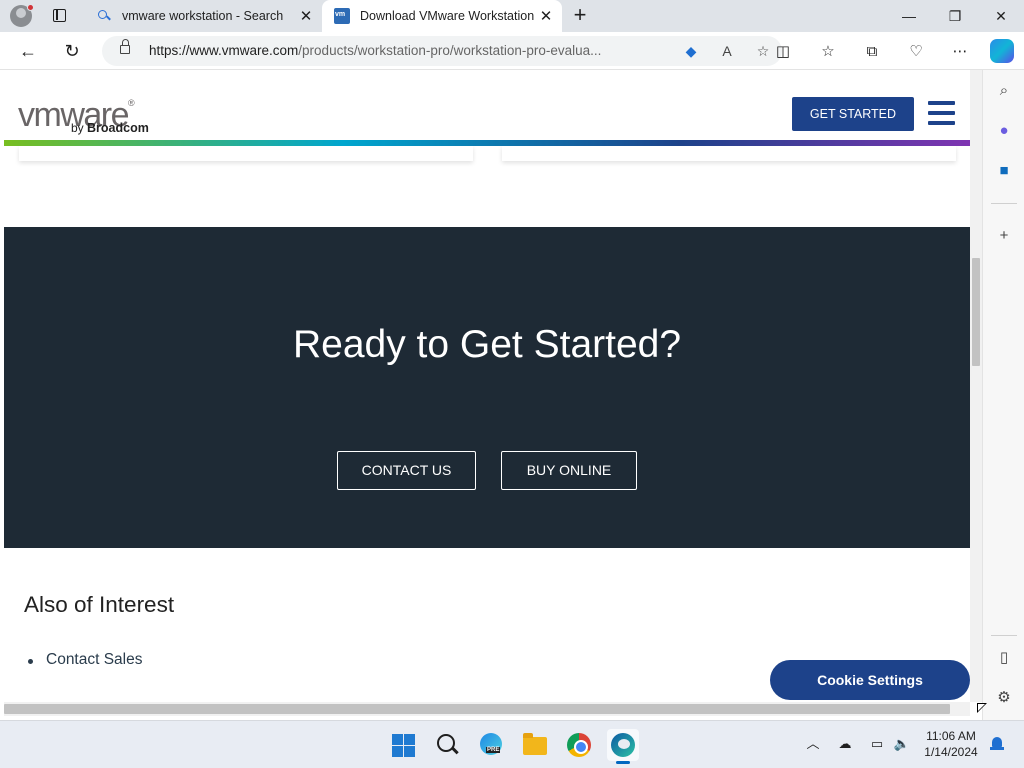  I want to click on collections-icon: ⧉, so click(872, 52).